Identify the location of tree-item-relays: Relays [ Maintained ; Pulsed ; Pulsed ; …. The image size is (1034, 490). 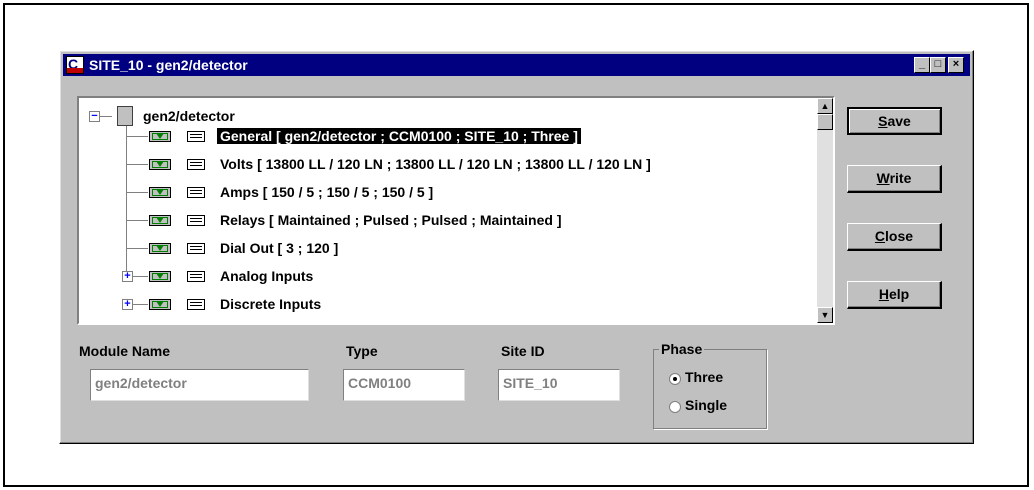
(391, 220).